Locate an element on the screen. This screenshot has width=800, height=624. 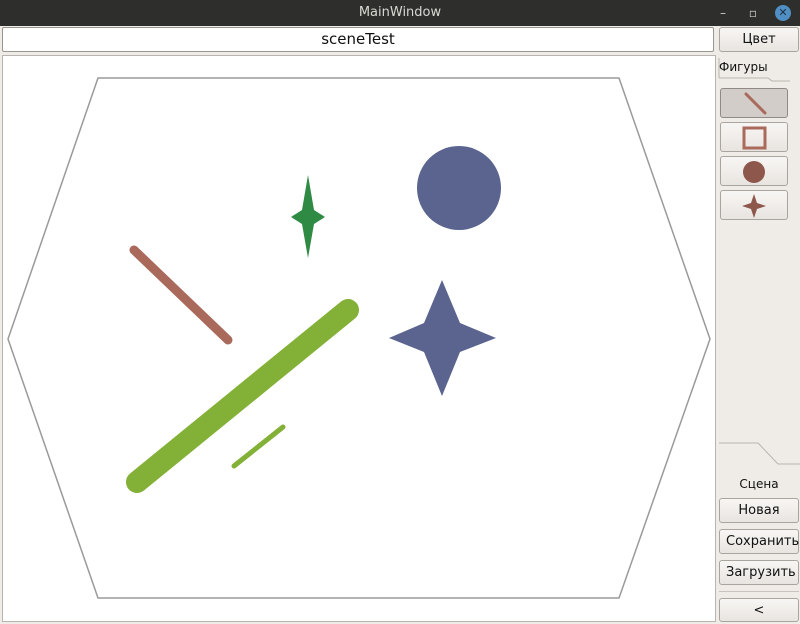
scene-name-field: sceneTest is located at coordinates (358, 39).